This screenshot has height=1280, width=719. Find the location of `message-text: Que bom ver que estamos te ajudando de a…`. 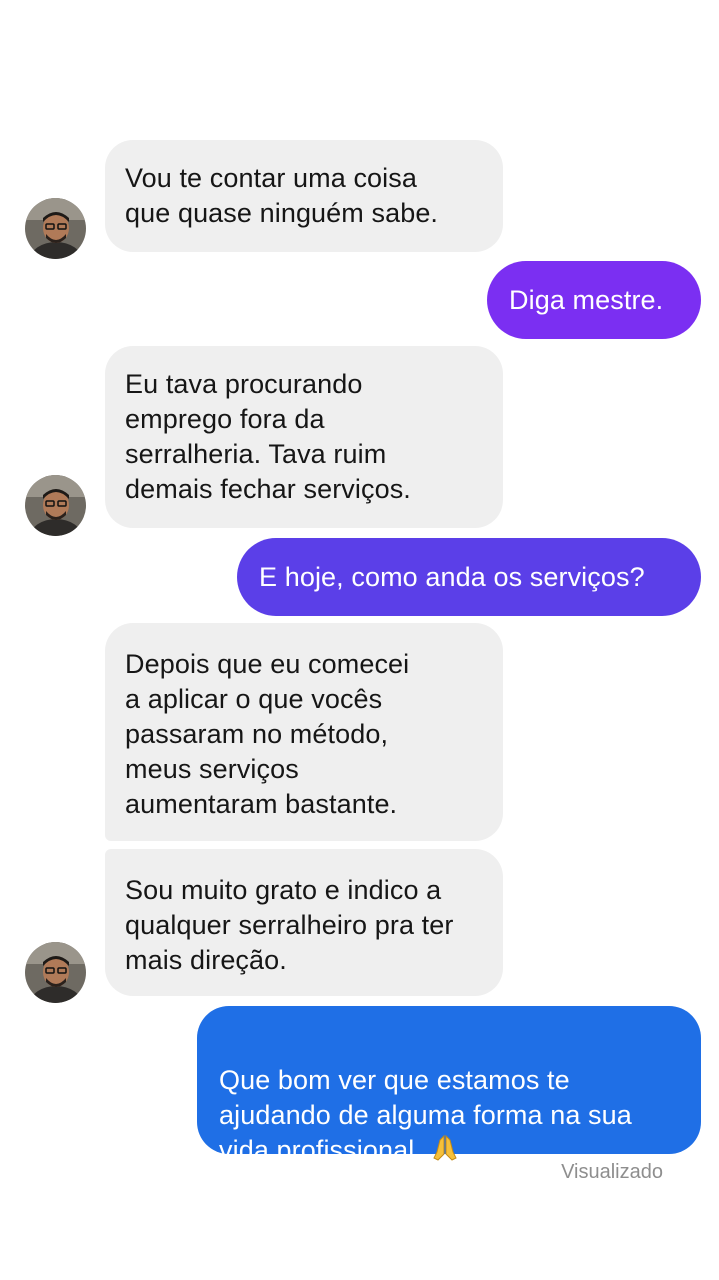

message-text: Que bom ver que estamos te ajudando de a… is located at coordinates (425, 1115).